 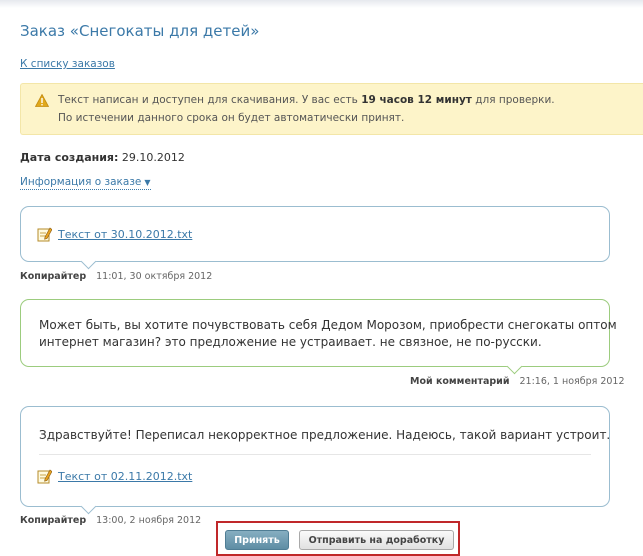 I want to click on message-bubble-copywriter-1: Текст от 30.10.2012.txt, so click(x=315, y=238).